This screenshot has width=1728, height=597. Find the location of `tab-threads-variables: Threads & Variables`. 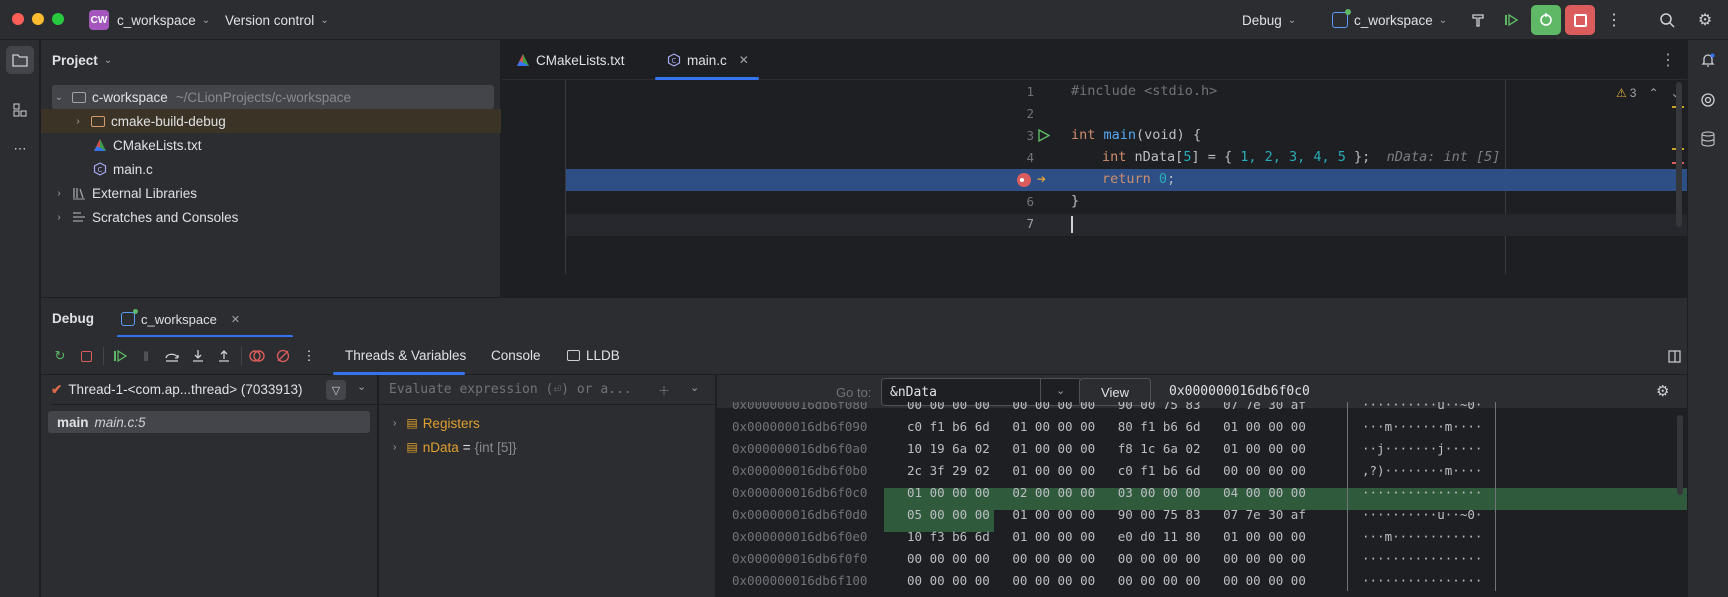

tab-threads-variables: Threads & Variables is located at coordinates (405, 355).